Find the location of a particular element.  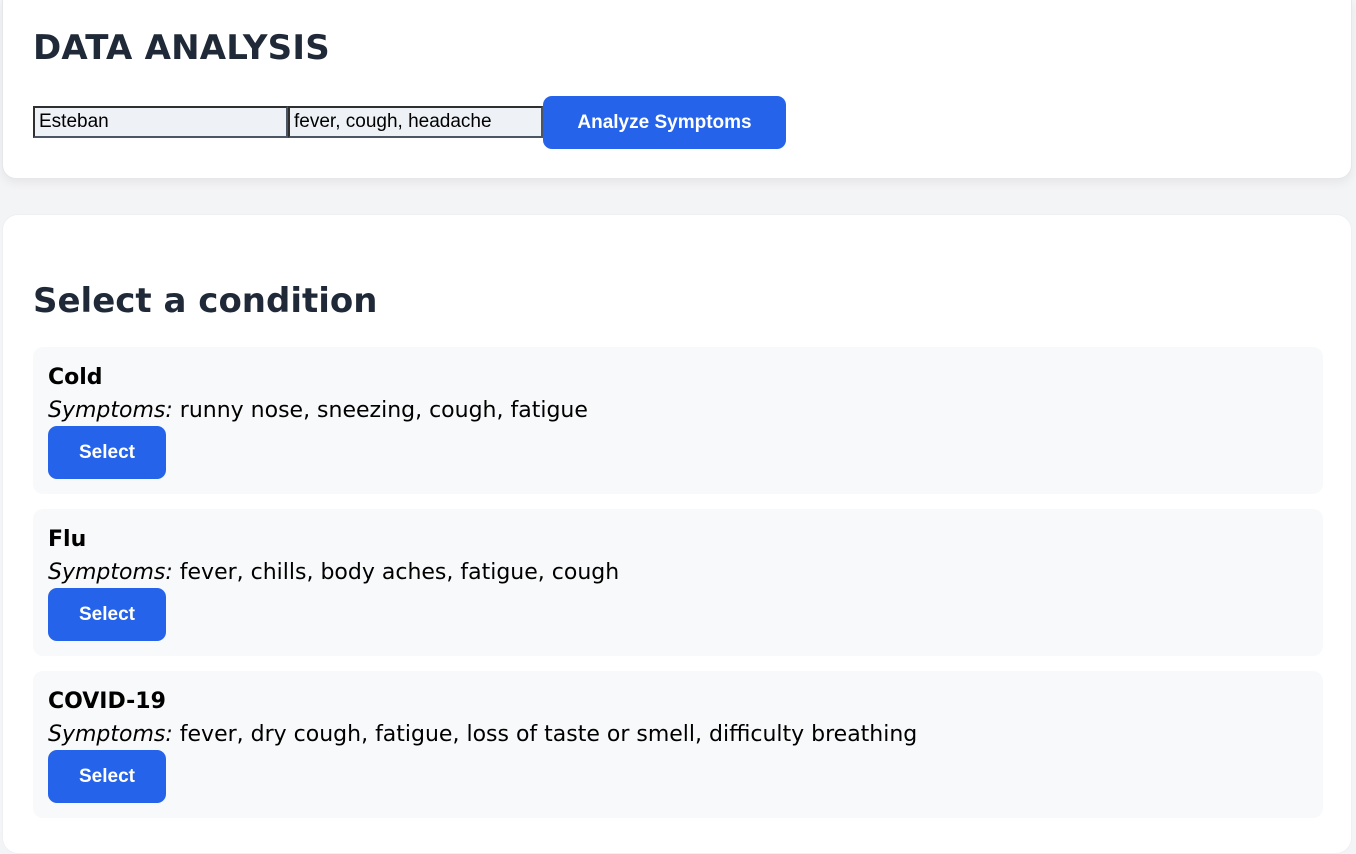

condition-name: Flu is located at coordinates (67, 539).